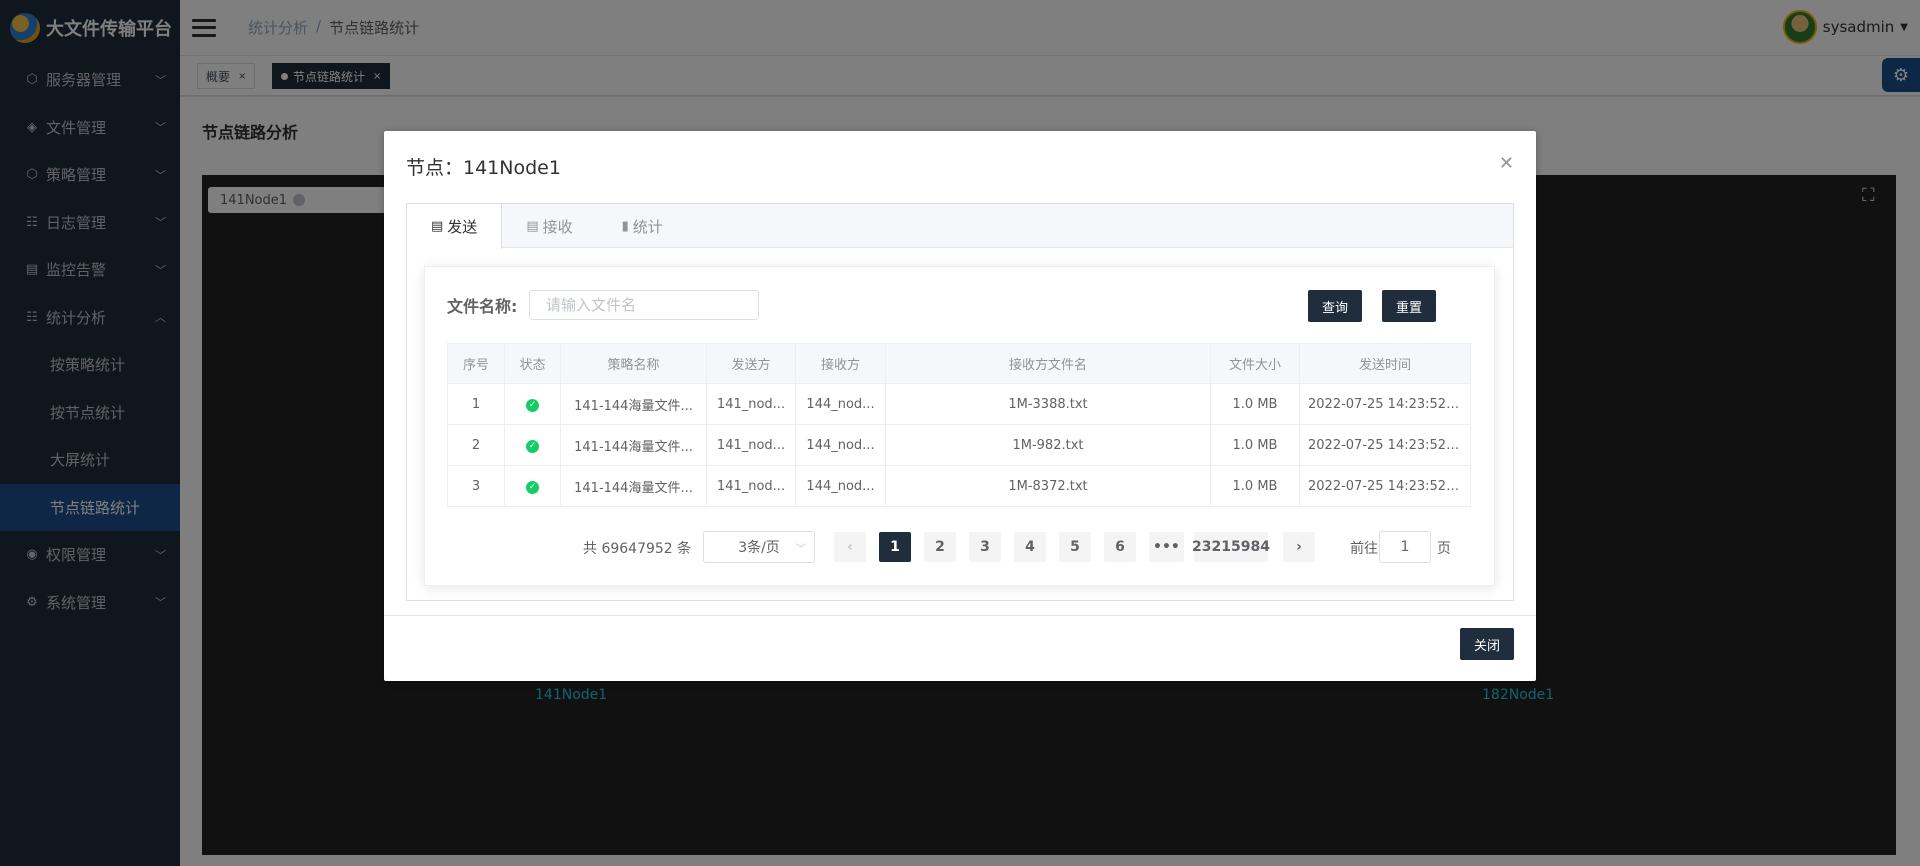 Image resolution: width=1920 pixels, height=866 pixels. Describe the element at coordinates (1075, 547) in the screenshot. I see `page-5: 5` at that location.